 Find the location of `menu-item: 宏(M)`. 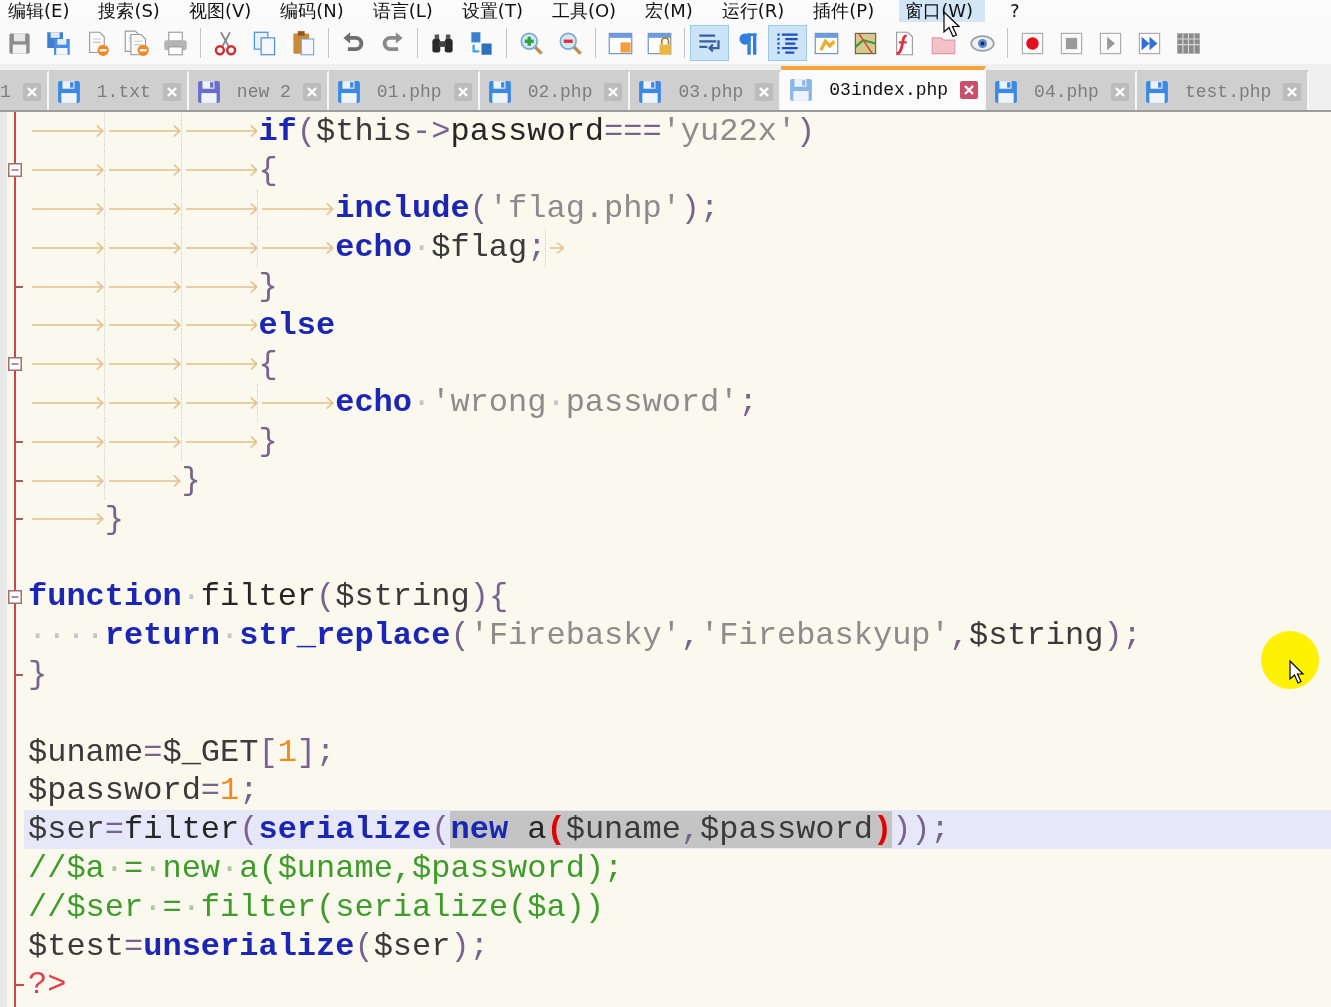

menu-item: 宏(M) is located at coordinates (669, 11).